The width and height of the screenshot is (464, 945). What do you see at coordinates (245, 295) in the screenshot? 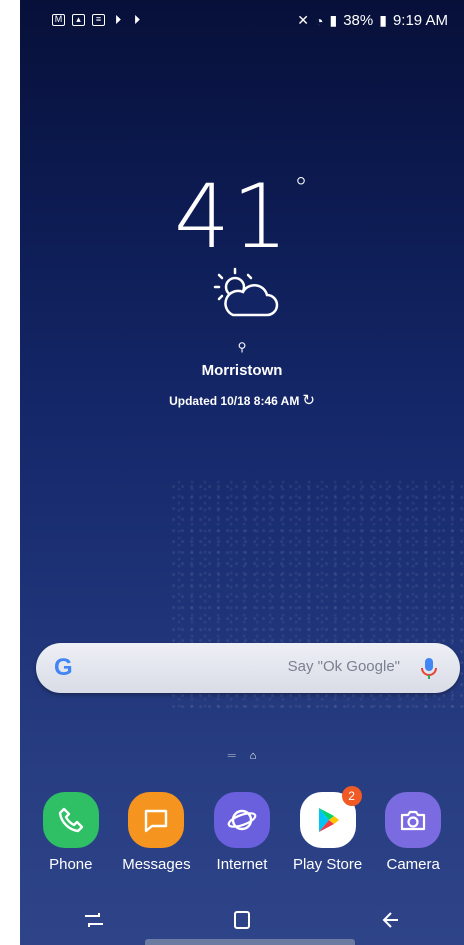
I see `partly-sunny-icon` at bounding box center [245, 295].